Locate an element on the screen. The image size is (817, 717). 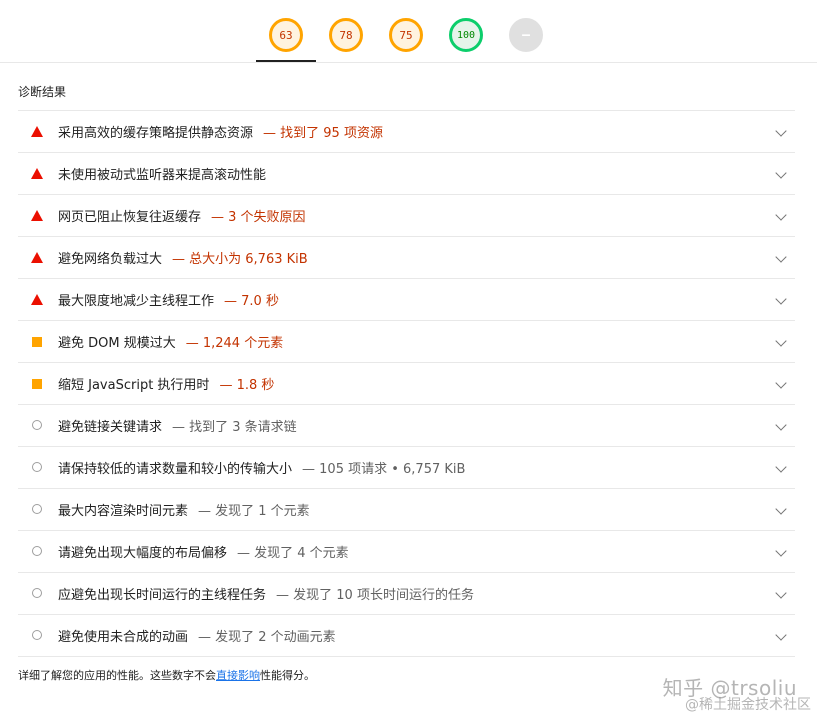
audit-title-text: 缩短 JavaScript 执行用时 is located at coordinates (134, 385).